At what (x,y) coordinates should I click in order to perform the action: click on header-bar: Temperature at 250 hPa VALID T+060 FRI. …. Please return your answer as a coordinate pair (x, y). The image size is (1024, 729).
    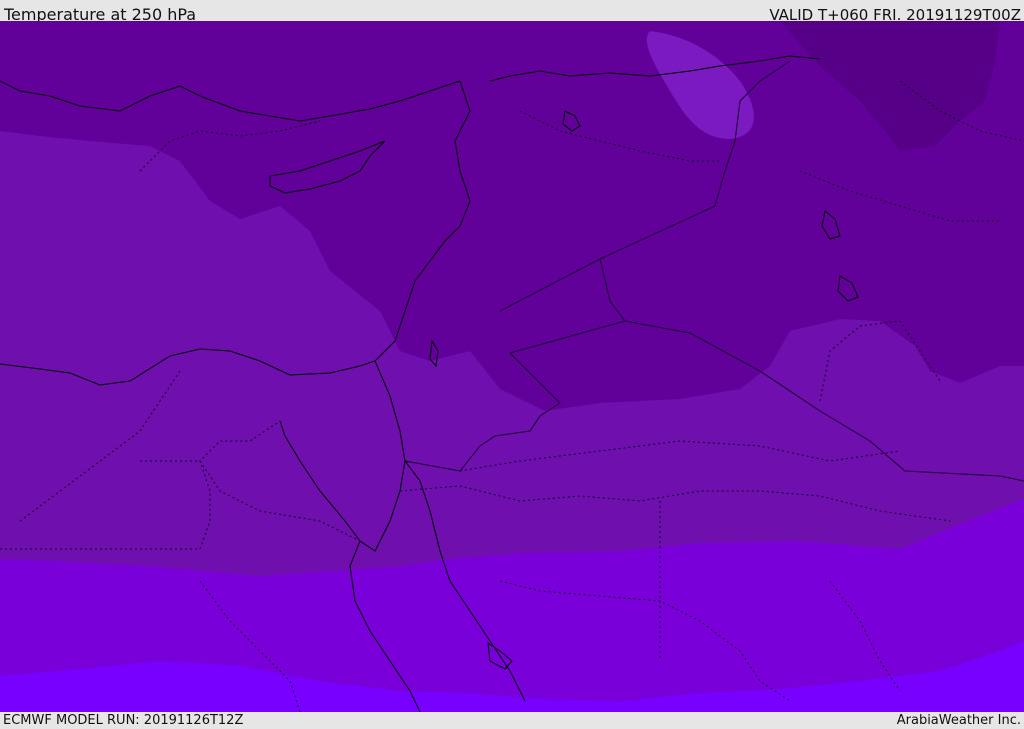
    Looking at the image, I should click on (512, 12).